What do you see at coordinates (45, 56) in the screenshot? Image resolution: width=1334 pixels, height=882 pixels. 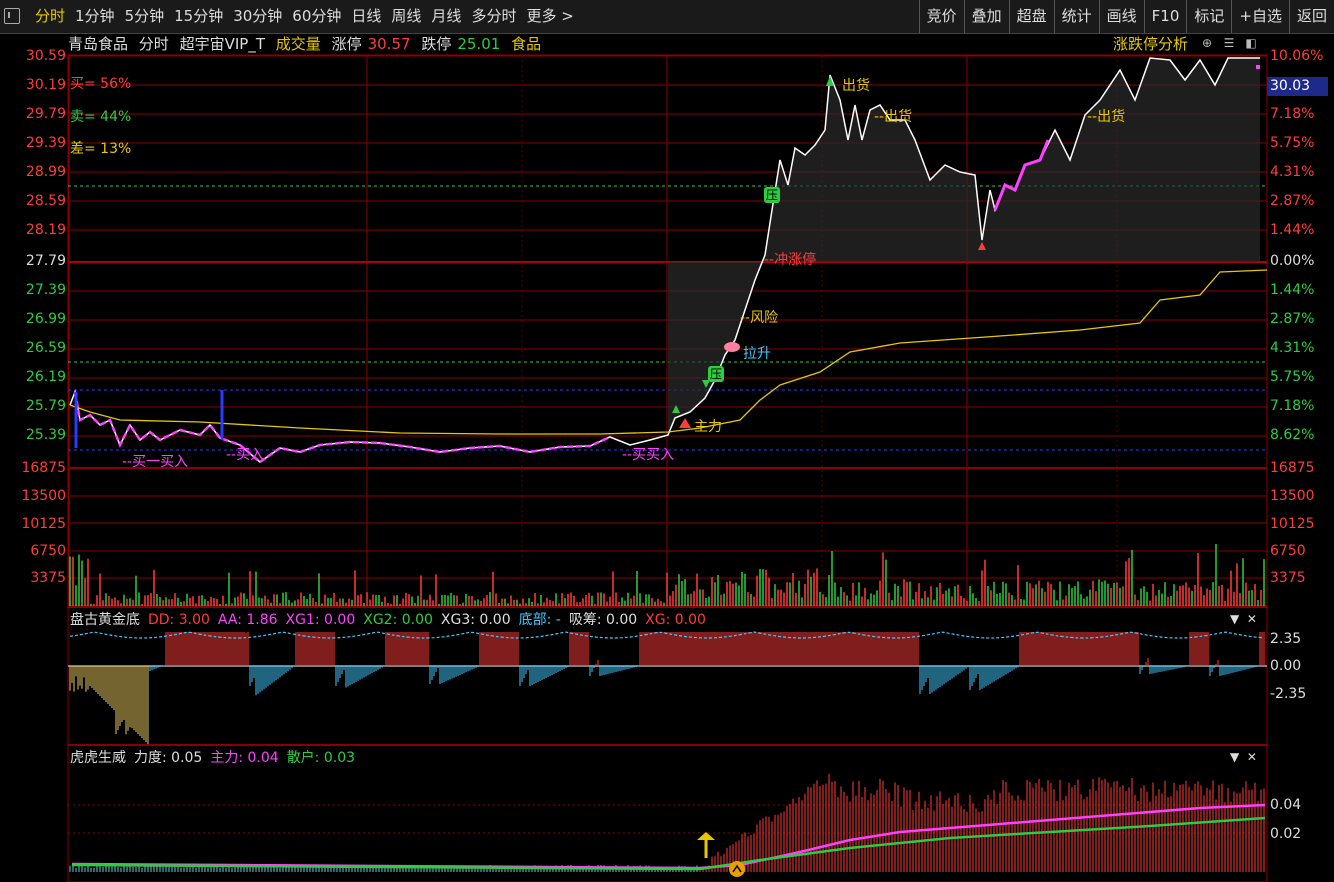 I see `price-tick: 30.59` at bounding box center [45, 56].